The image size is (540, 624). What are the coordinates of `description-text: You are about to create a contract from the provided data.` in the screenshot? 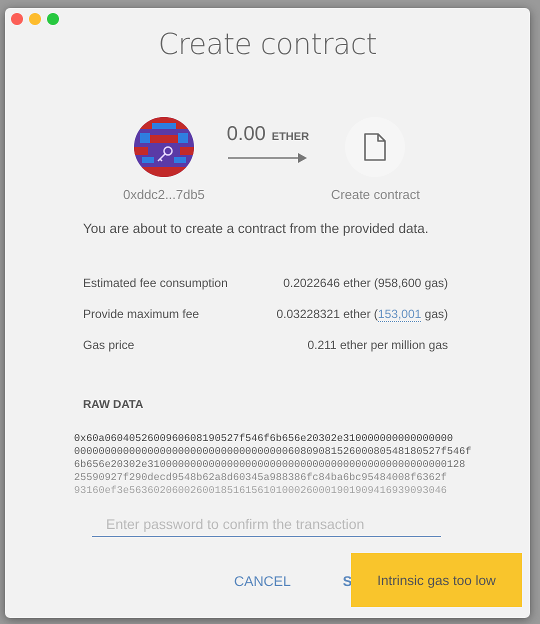 It's located at (256, 228).